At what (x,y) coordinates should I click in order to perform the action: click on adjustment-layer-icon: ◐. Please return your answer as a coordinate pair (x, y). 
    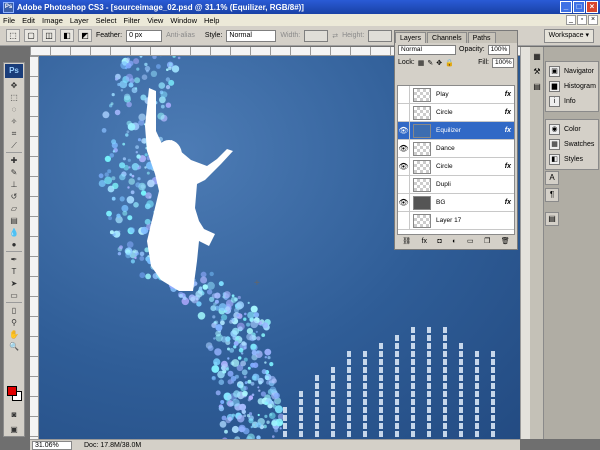
    Looking at the image, I should click on (454, 241).